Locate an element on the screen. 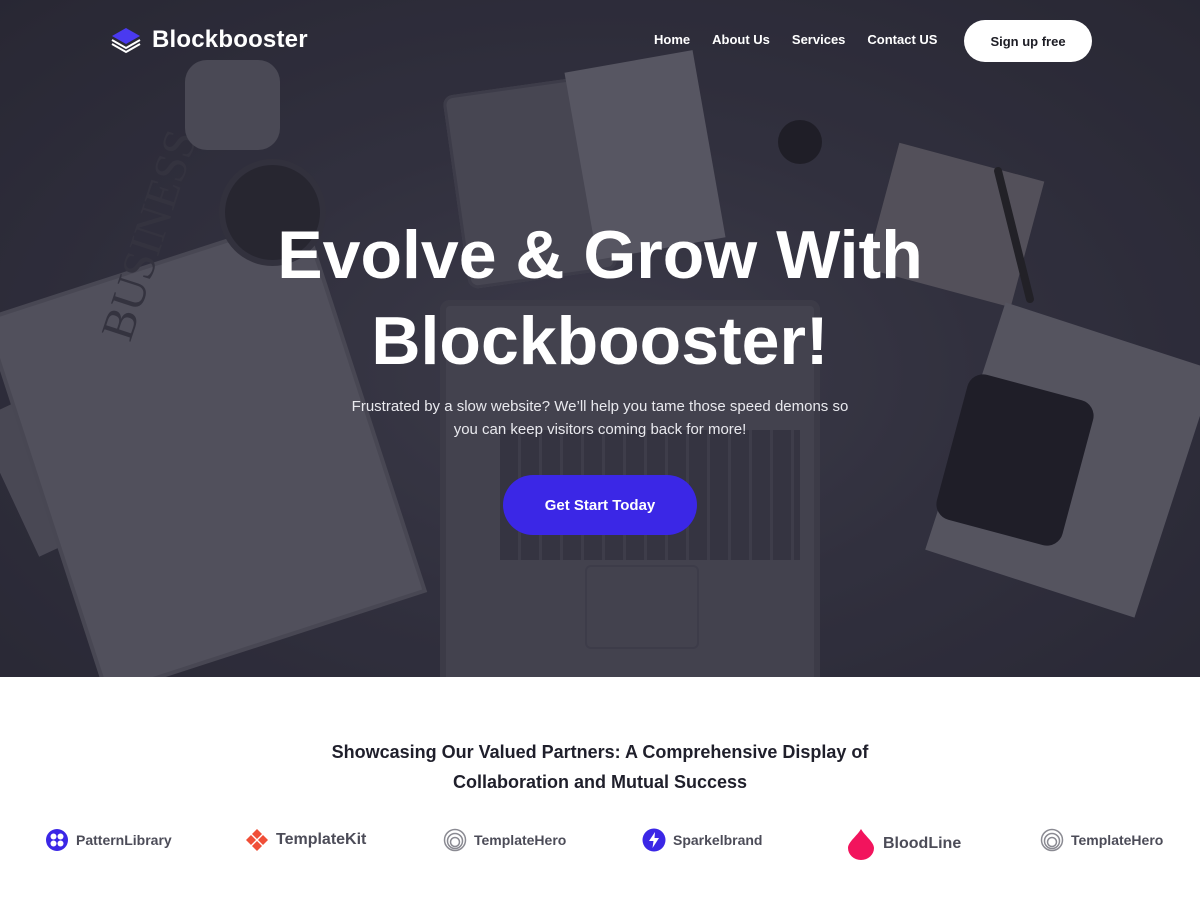  partner-logo-bloodline: BloodLine is located at coordinates (903, 844).